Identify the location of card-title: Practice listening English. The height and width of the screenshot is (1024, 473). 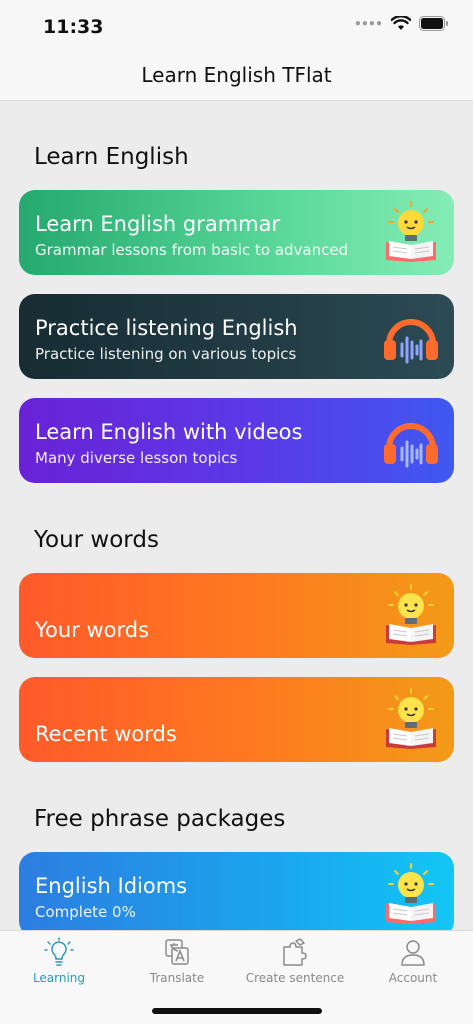
(166, 328).